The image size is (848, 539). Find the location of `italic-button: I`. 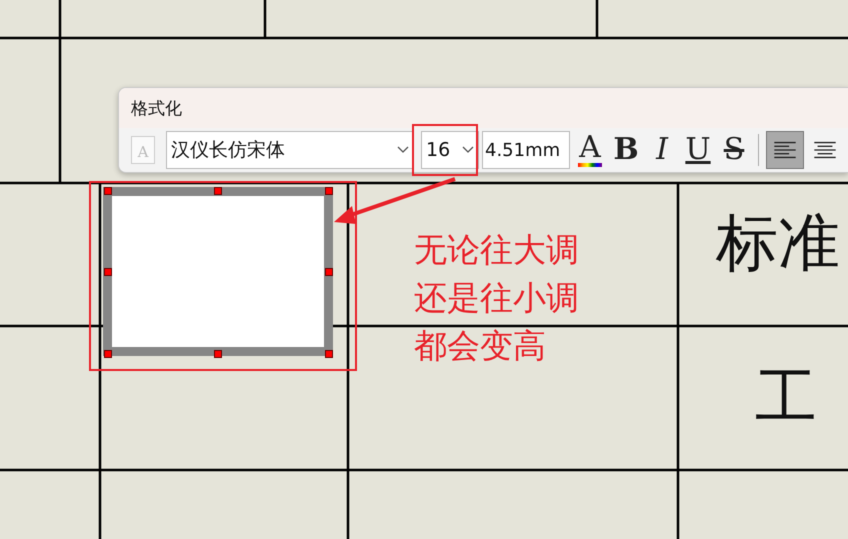

italic-button: I is located at coordinates (662, 150).